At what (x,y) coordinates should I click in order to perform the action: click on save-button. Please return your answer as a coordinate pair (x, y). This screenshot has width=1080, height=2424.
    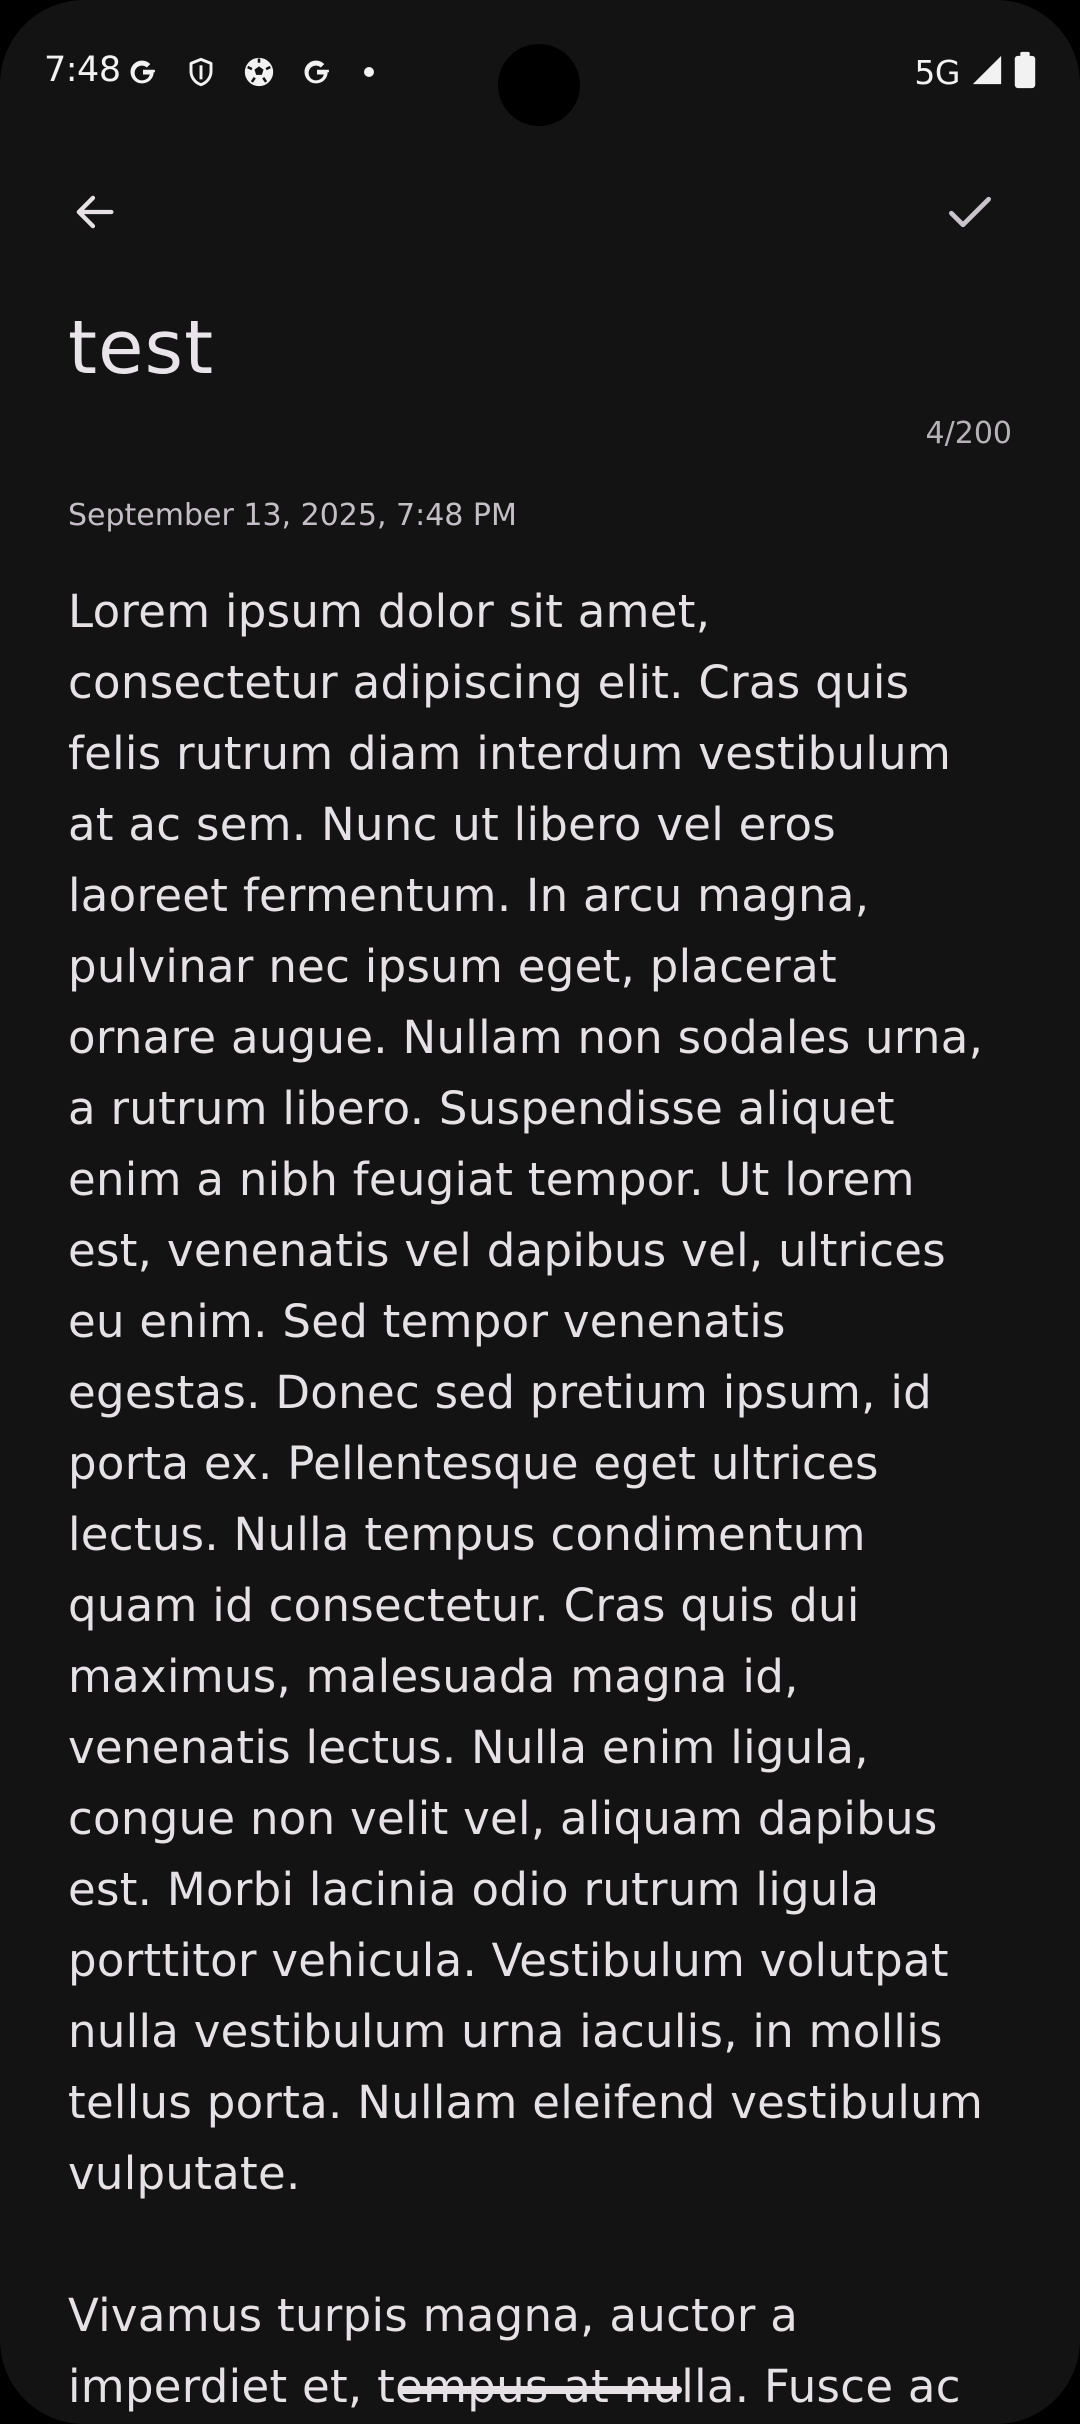
    Looking at the image, I should click on (970, 214).